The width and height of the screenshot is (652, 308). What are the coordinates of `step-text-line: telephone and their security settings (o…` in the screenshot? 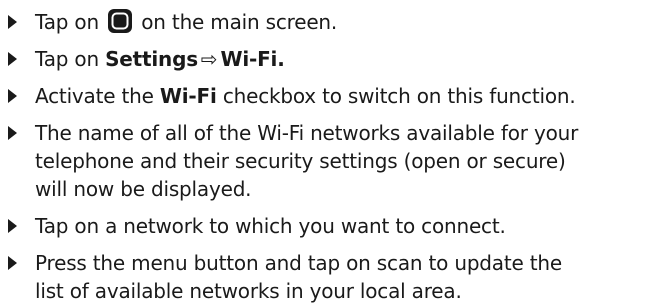 It's located at (300, 161).